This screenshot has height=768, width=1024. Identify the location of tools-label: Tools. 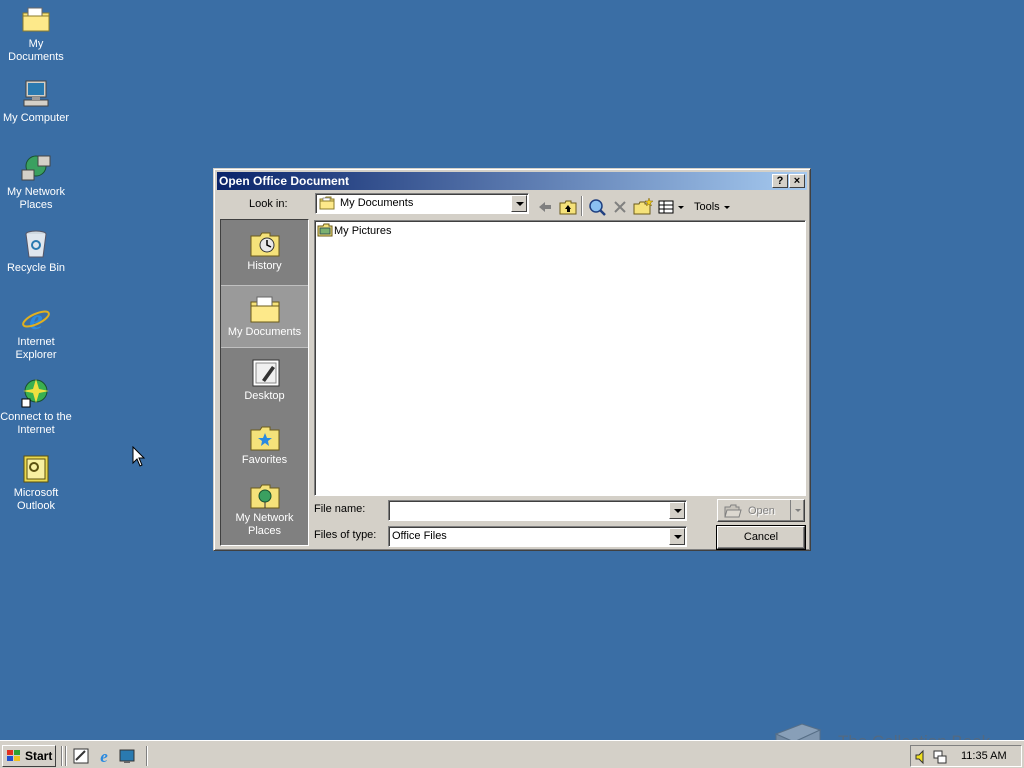
(707, 207).